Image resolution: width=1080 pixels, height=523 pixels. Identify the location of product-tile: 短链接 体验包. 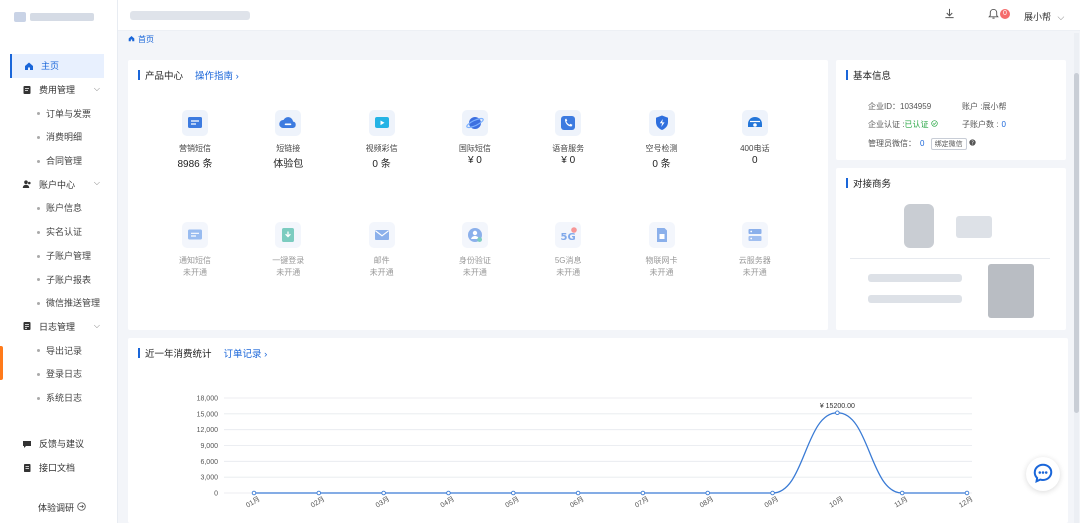
(288, 140).